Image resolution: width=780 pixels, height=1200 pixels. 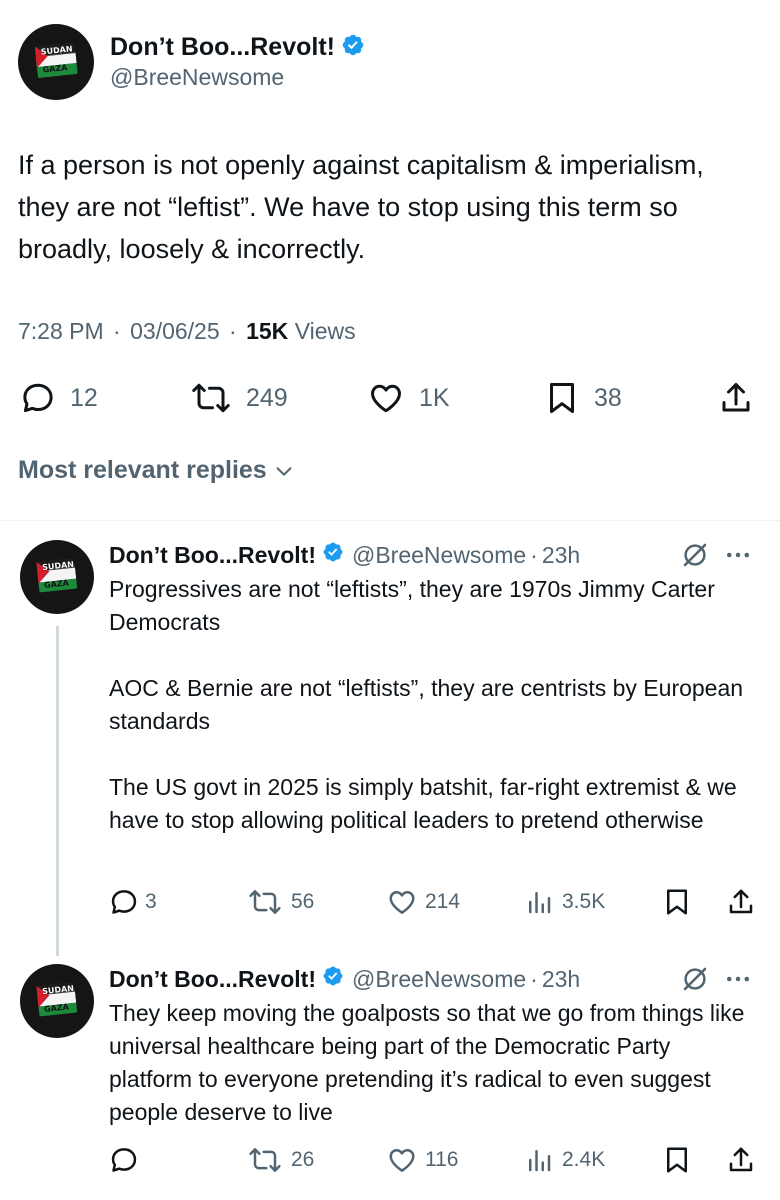 I want to click on bookmark-button: 38, so click(x=583, y=398).